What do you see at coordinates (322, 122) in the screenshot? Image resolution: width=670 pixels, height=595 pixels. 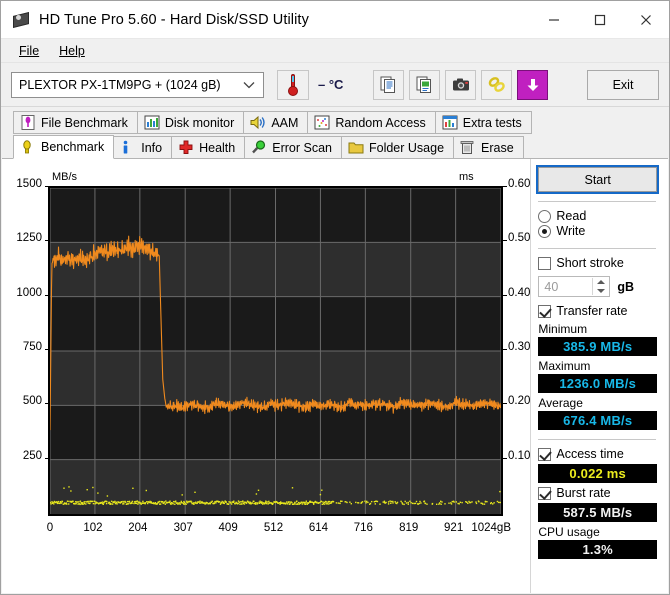 I see `random-access-icon` at bounding box center [322, 122].